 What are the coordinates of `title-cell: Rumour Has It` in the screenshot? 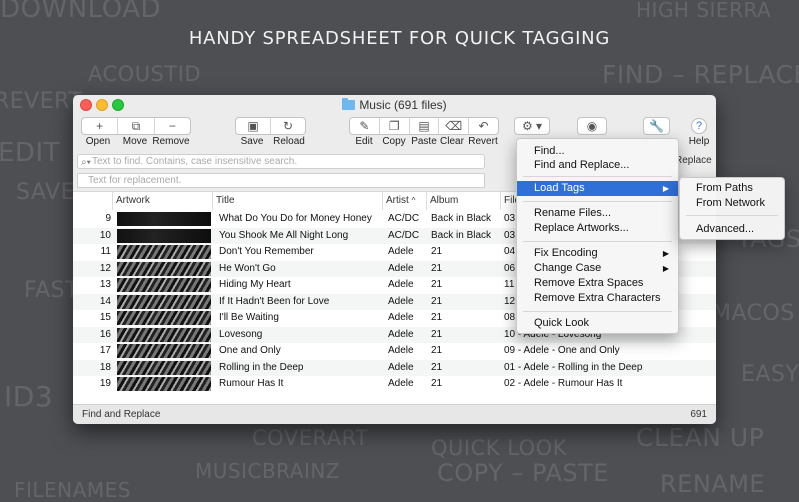 It's located at (301, 384).